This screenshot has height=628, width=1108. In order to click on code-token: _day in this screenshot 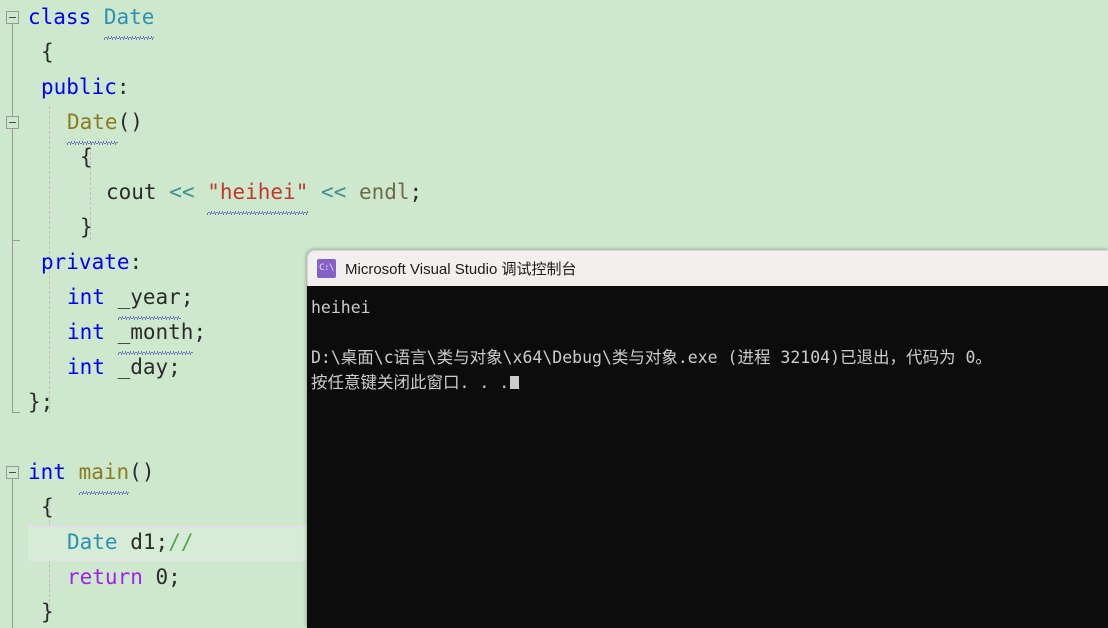, I will do `click(143, 367)`.